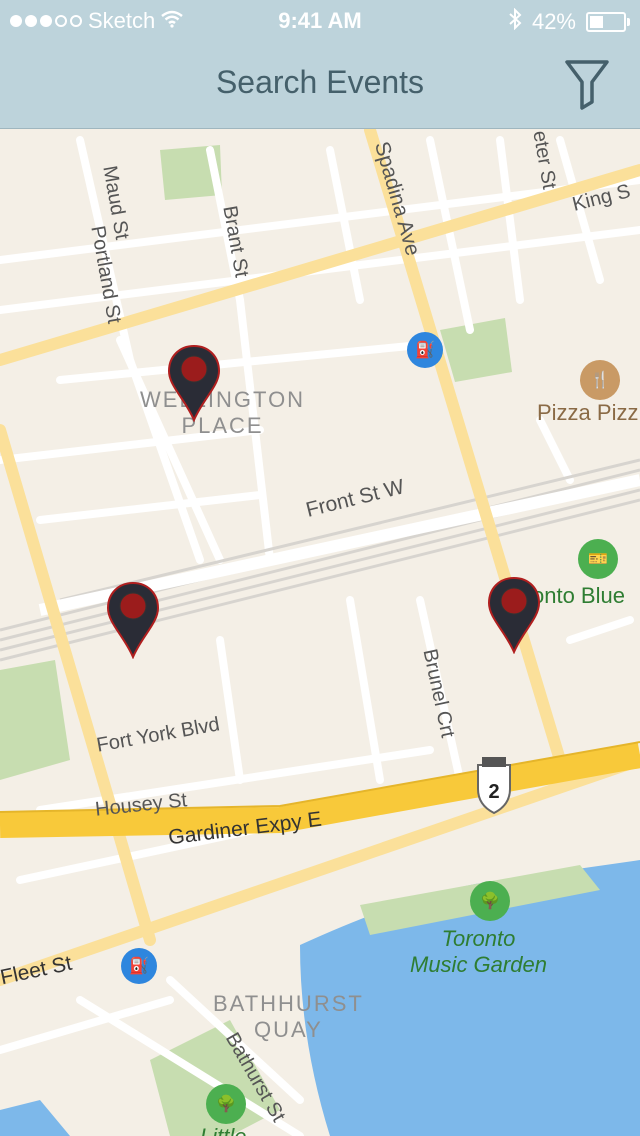 The image size is (640, 1136). Describe the element at coordinates (288, 1016) in the screenshot. I see `area-label-bathhurst-quay: BATHHURST QUAY` at that location.